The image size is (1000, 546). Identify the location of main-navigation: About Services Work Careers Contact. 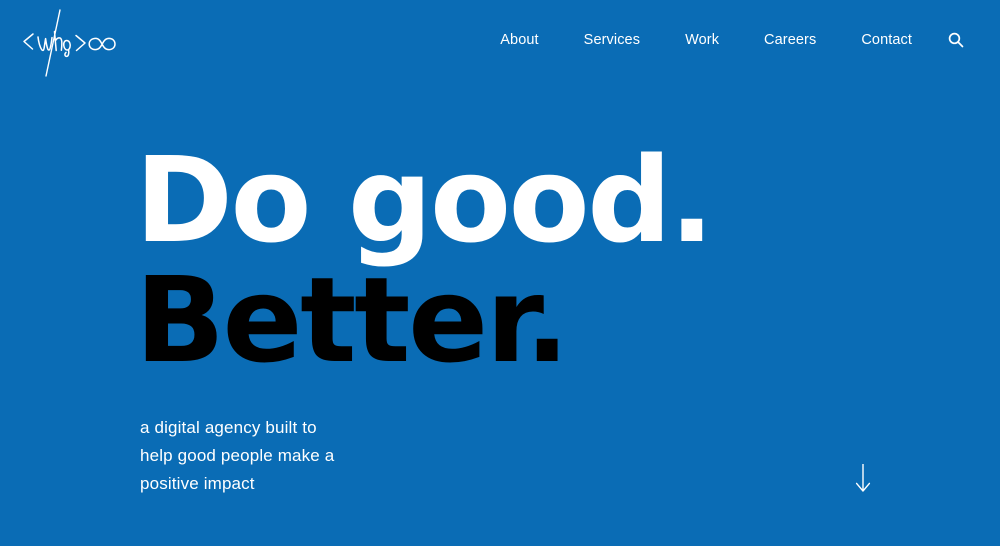
(750, 40).